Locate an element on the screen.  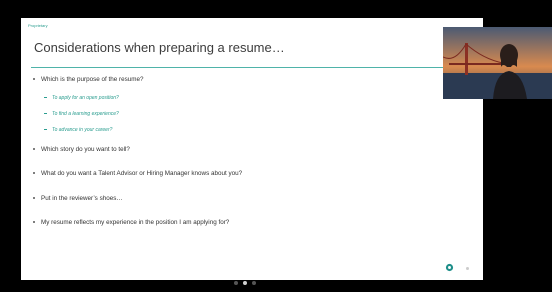
sub-bullet-text: To apply for an open position? is located at coordinates (85, 98).